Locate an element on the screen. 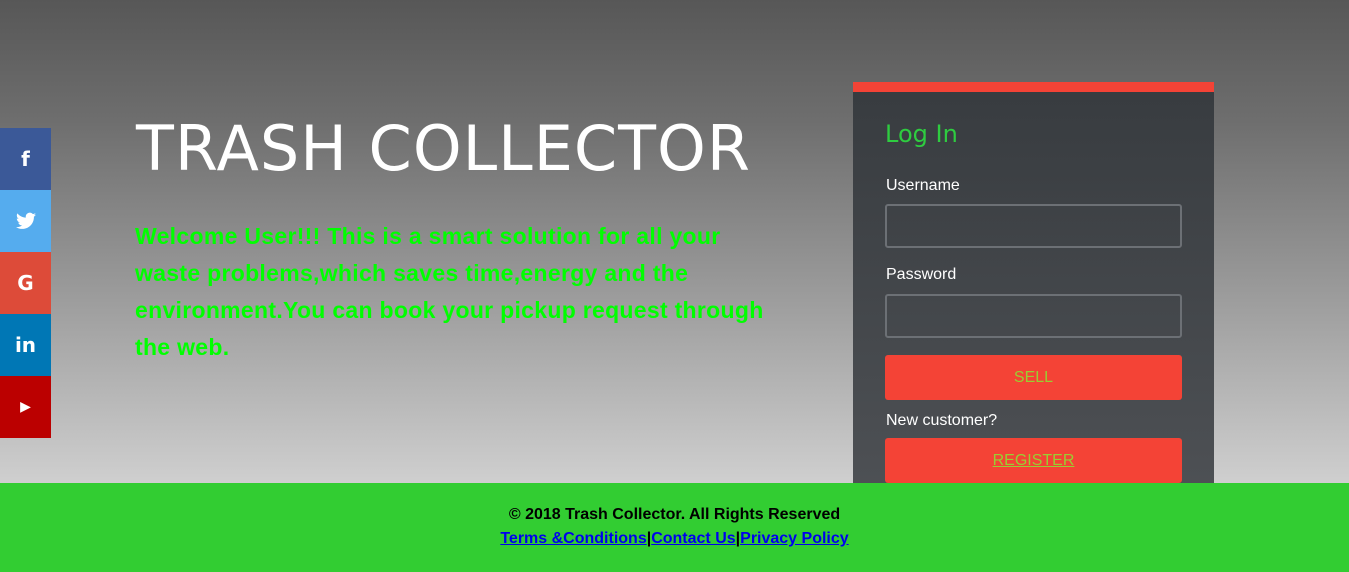  facebook-icon: f is located at coordinates (25, 159).